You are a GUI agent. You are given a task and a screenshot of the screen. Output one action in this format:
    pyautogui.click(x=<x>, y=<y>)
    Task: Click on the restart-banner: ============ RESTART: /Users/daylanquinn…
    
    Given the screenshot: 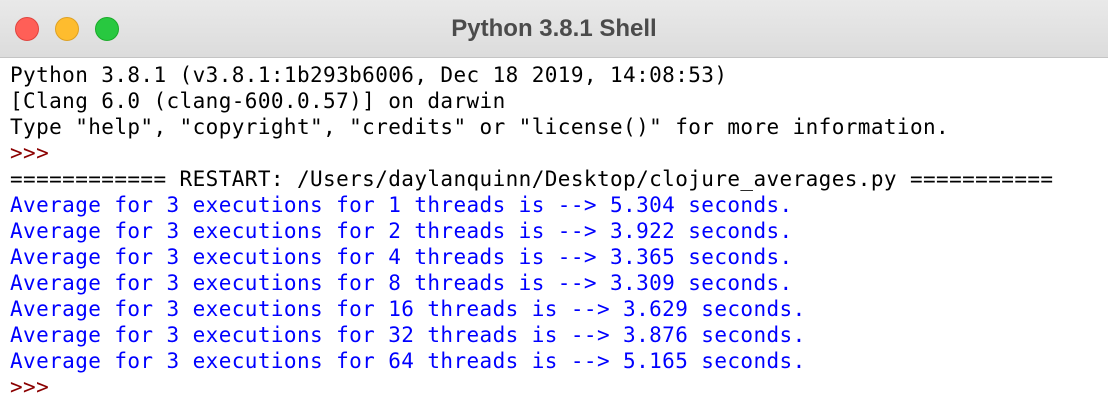 What is the action you would take?
    pyautogui.click(x=532, y=179)
    